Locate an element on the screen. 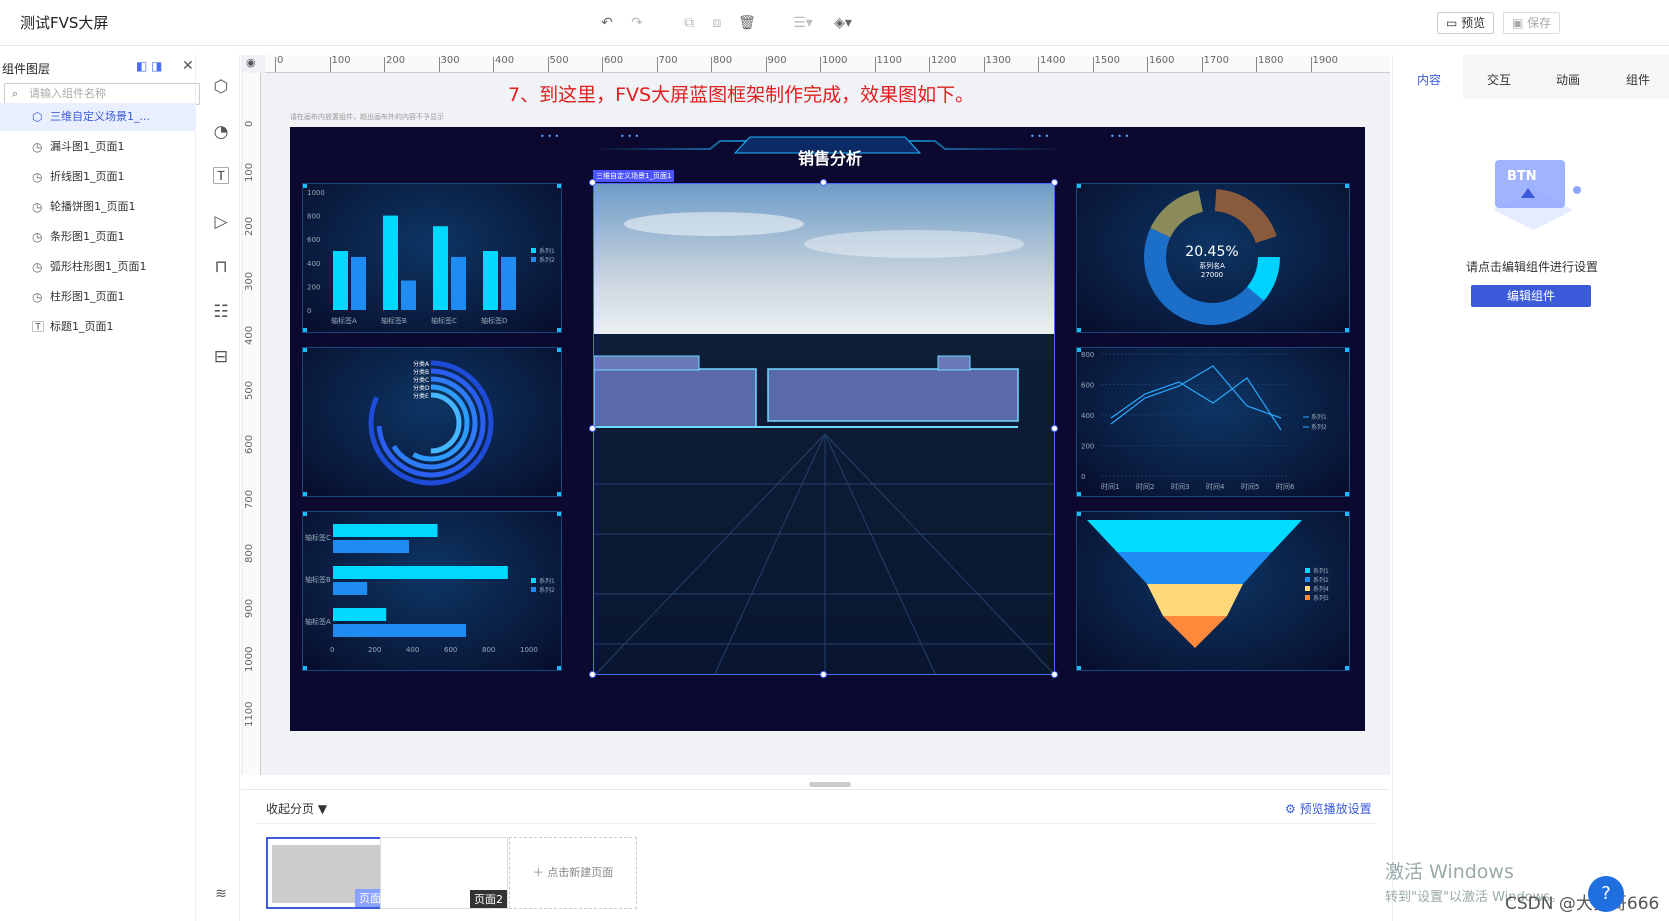  copy-icon: ⧉ is located at coordinates (689, 23).